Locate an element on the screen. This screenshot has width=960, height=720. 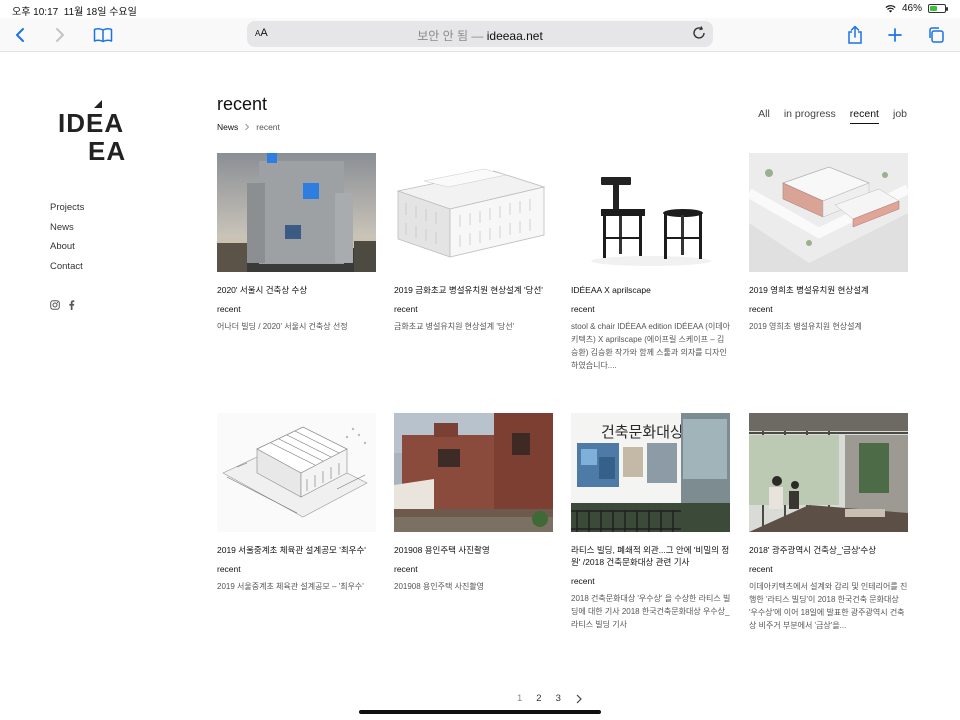
url-text: 보안 안 됨 — ideeaa.net is located at coordinates (480, 35).